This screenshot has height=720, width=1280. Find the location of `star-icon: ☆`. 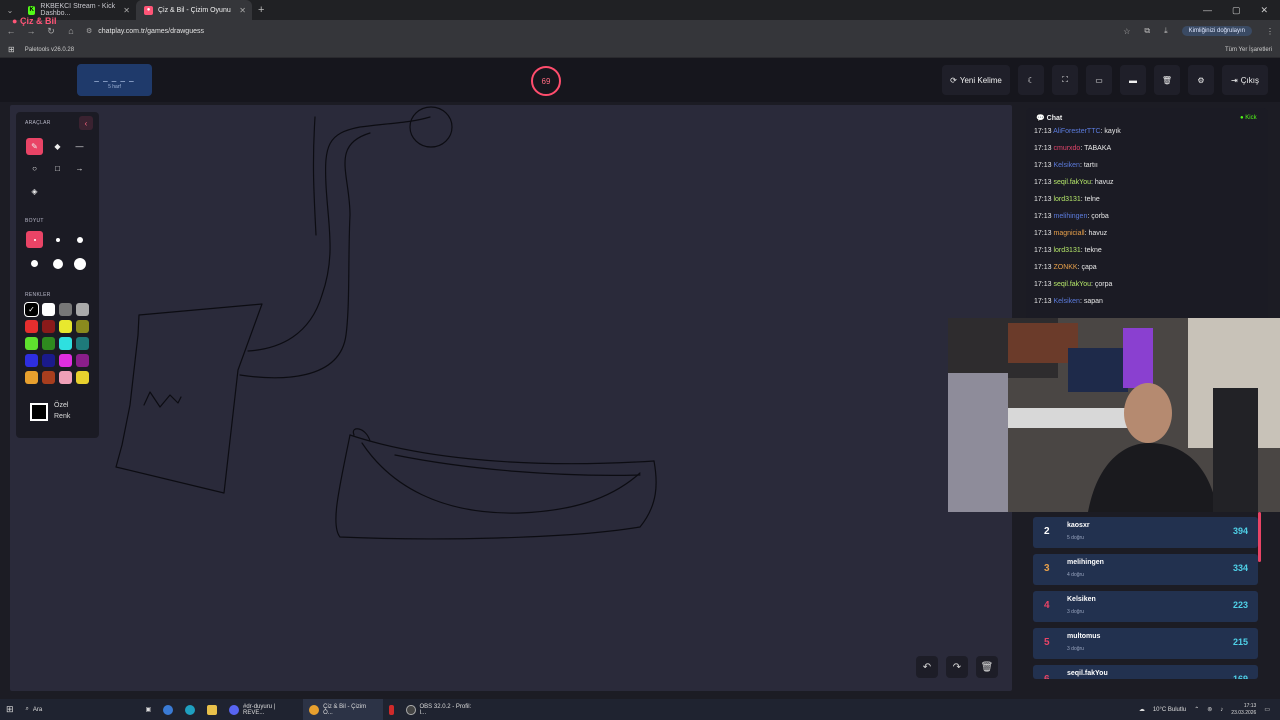

star-icon: ☆ is located at coordinates (1126, 31).